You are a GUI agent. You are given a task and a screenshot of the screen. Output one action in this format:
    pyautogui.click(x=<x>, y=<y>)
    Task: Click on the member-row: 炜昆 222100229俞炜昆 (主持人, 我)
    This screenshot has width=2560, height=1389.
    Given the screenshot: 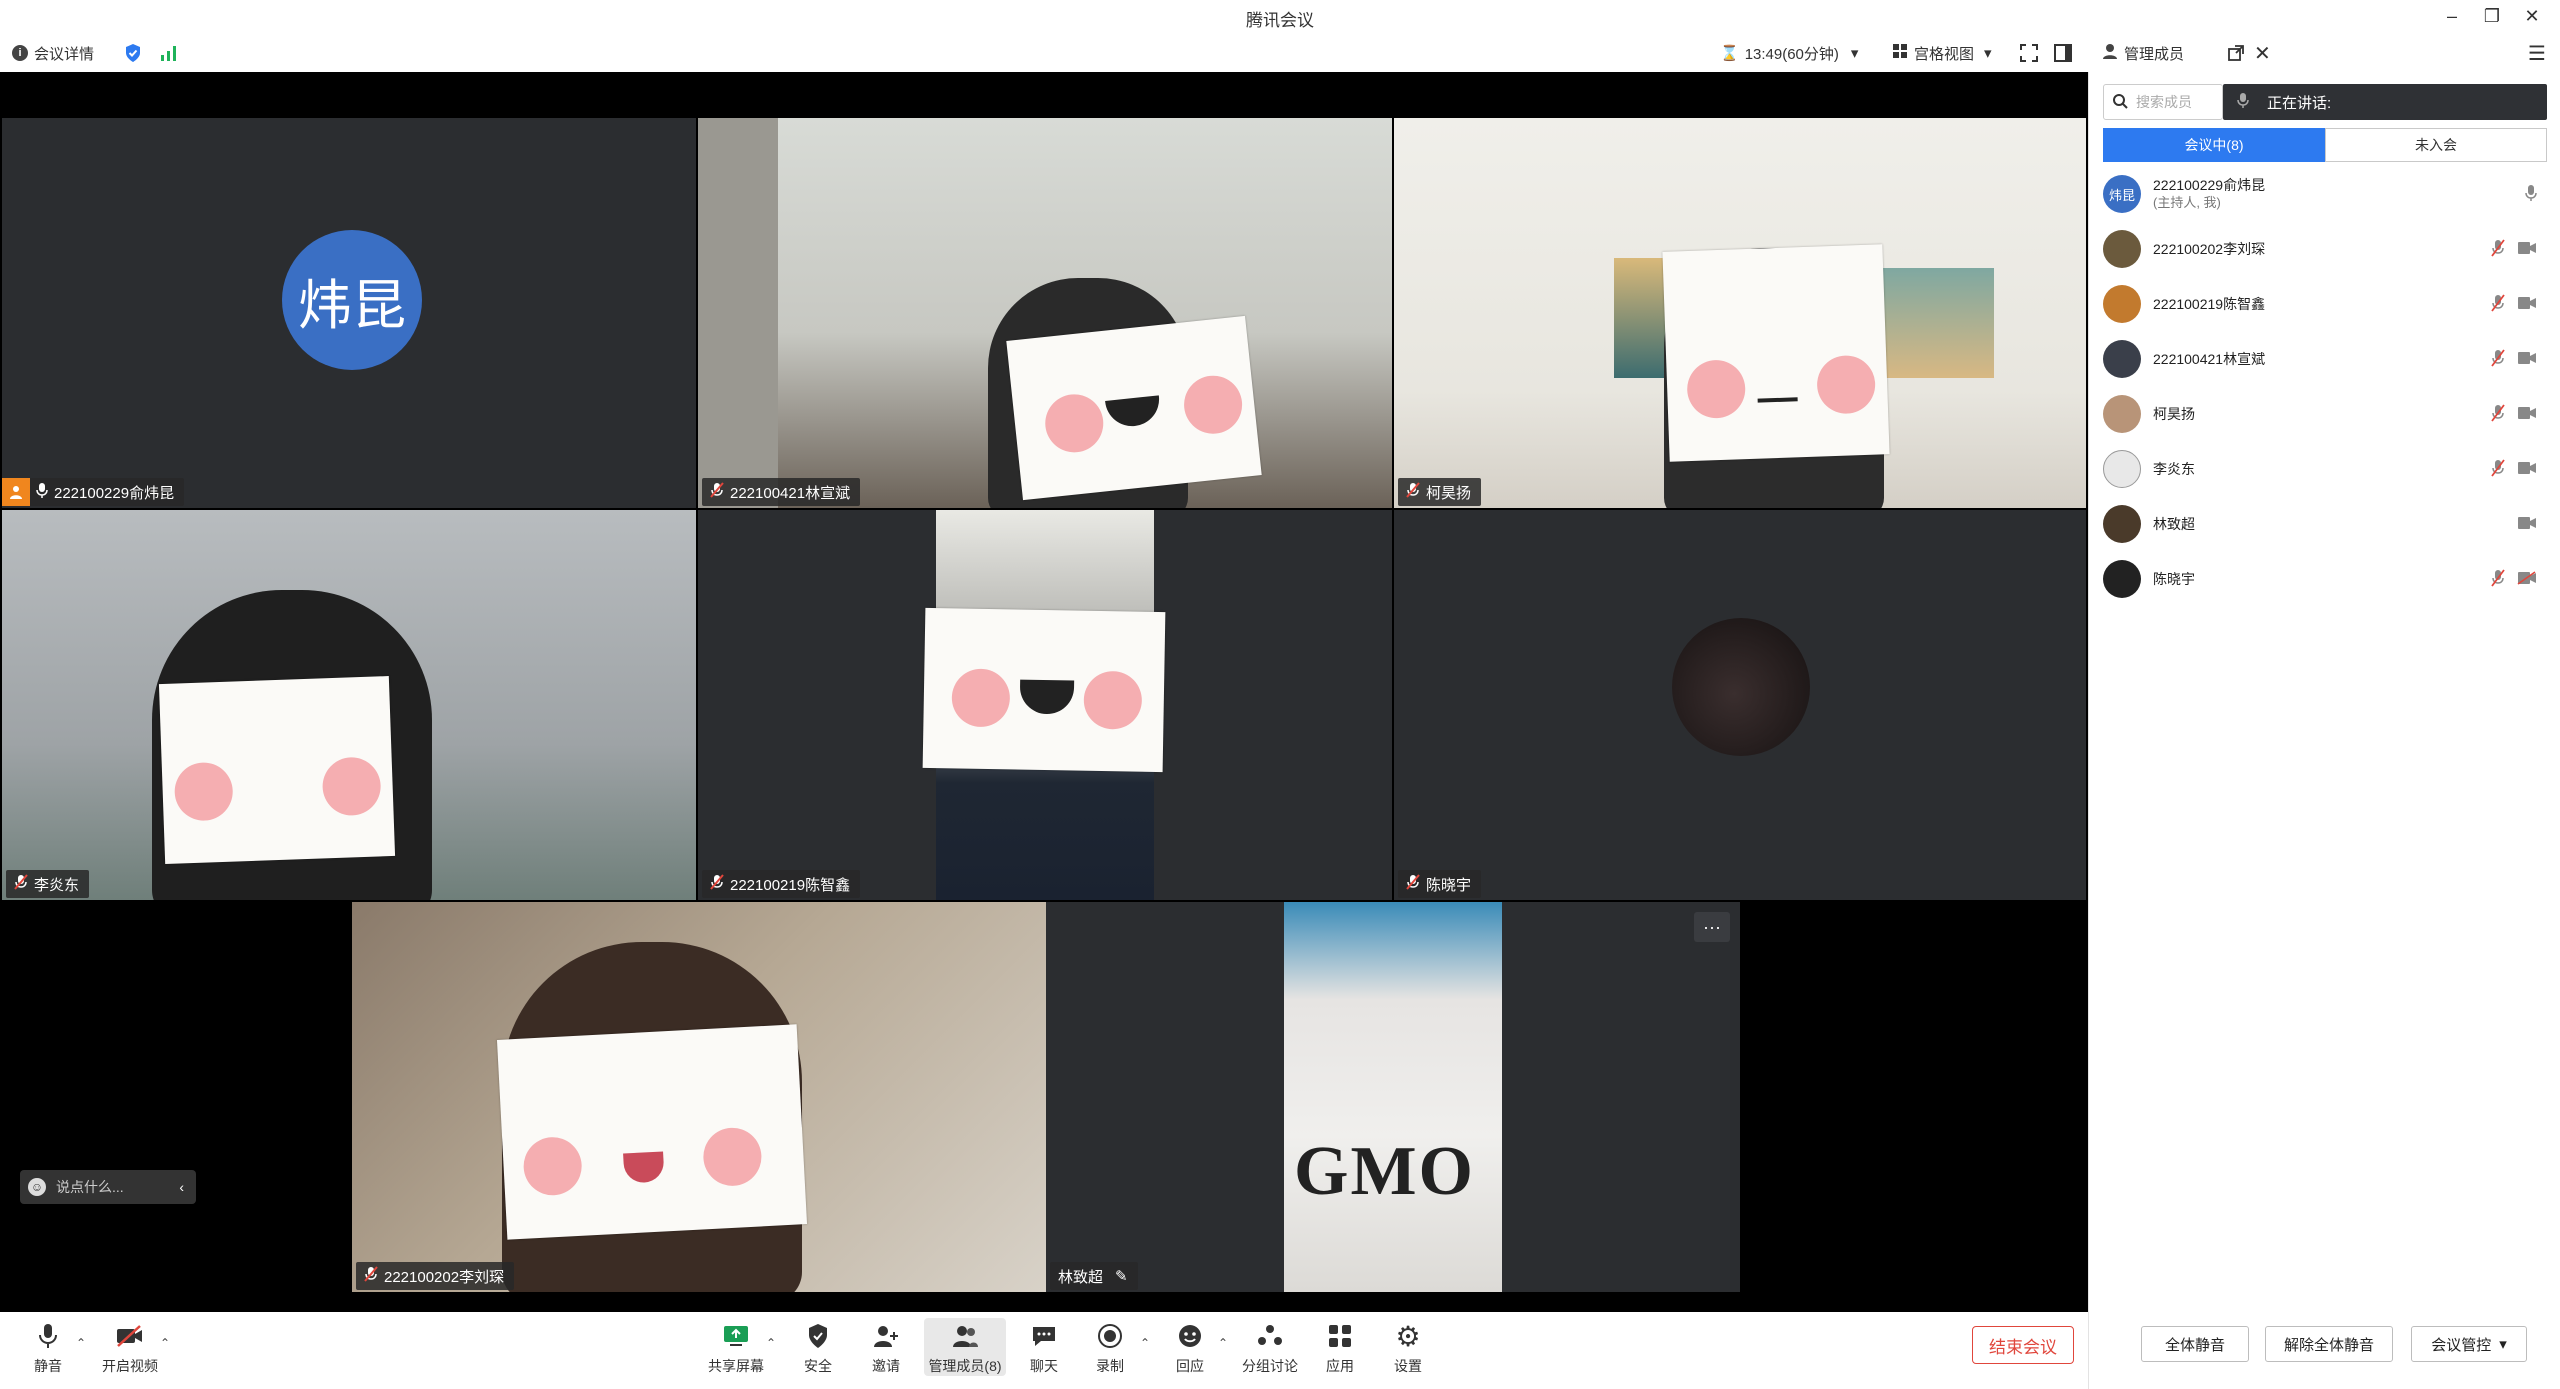 What is the action you would take?
    pyautogui.click(x=2325, y=194)
    